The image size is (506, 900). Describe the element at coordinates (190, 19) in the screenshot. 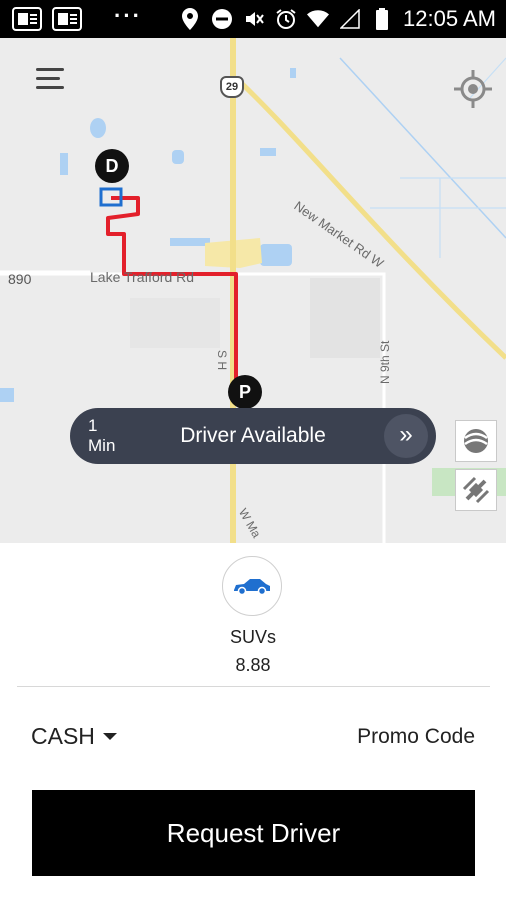

I see `location-icon` at that location.